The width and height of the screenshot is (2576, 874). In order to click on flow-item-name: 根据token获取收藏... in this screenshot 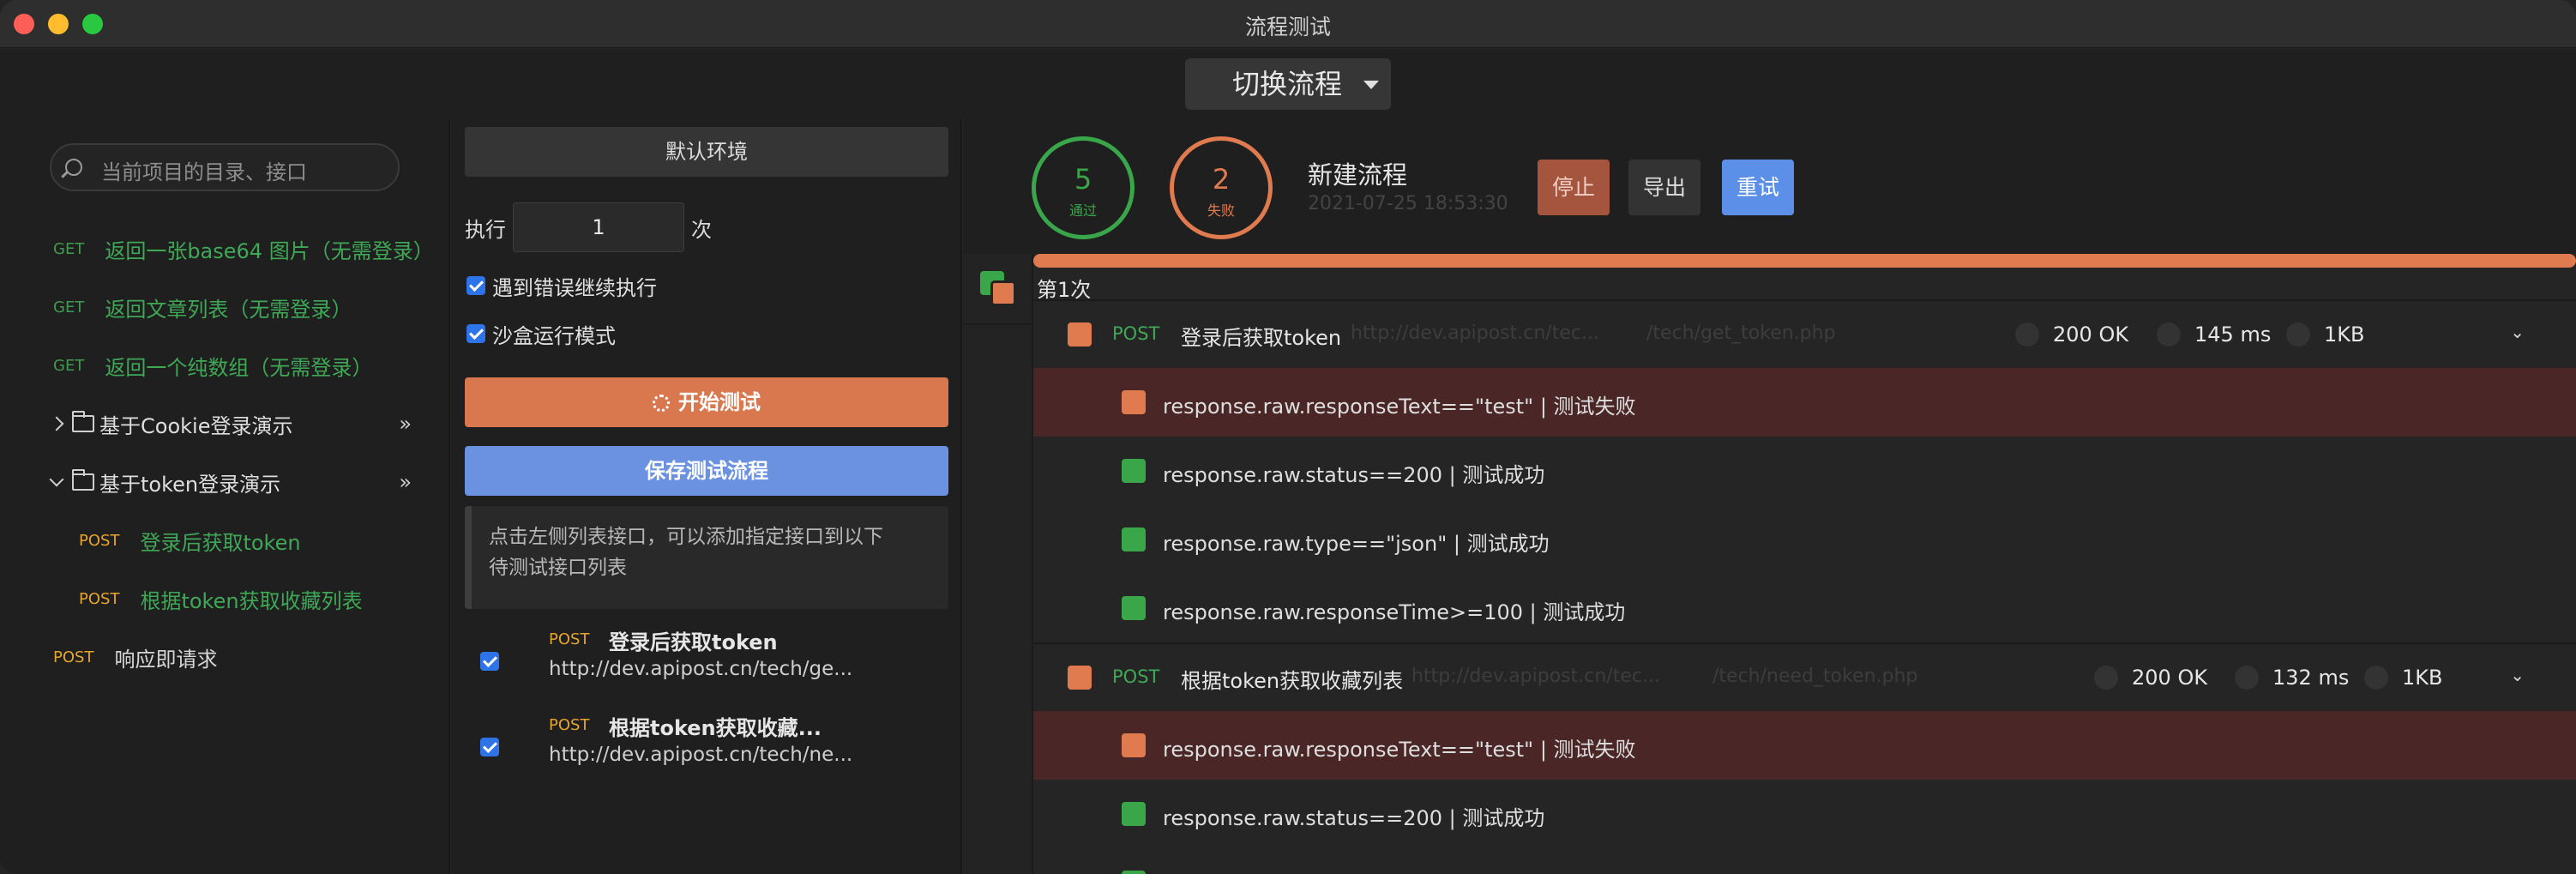, I will do `click(715, 728)`.